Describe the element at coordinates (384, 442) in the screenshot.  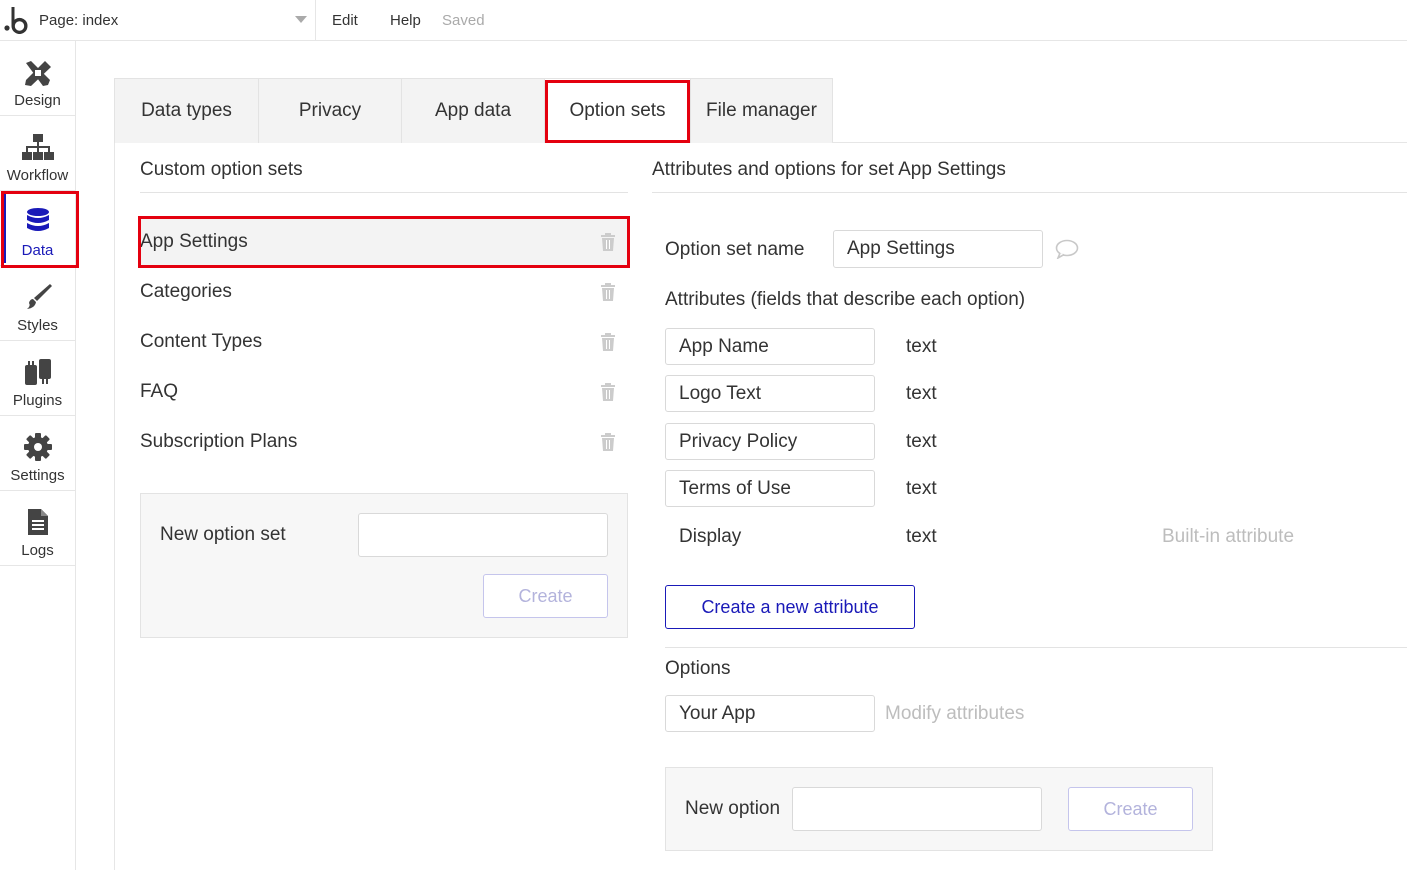
I see `option-set-row-subscription-plans: Subscription Plans` at that location.